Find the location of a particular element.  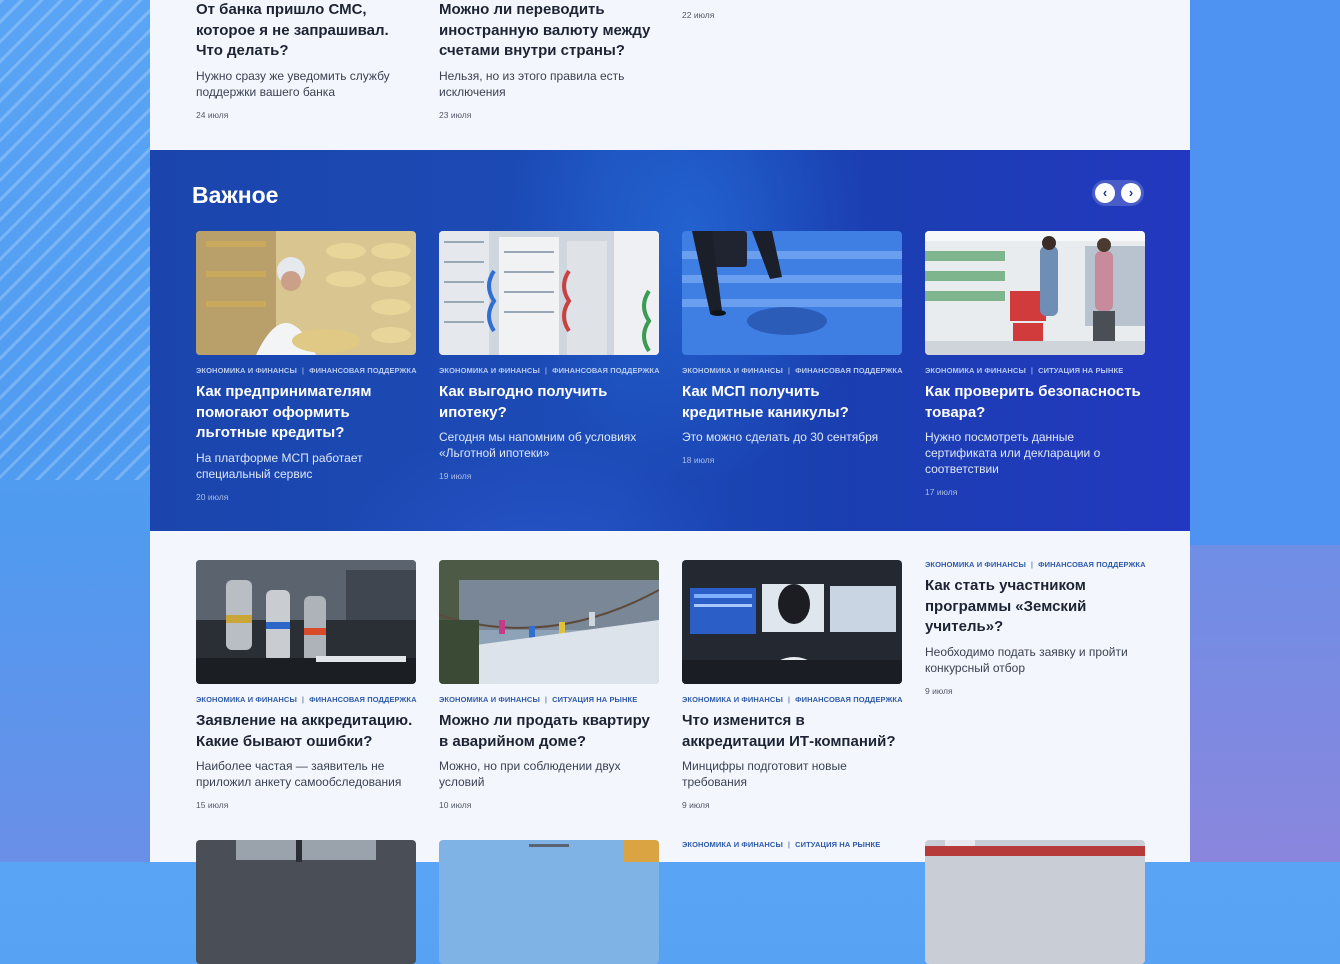

section-title: Важное is located at coordinates (235, 195).